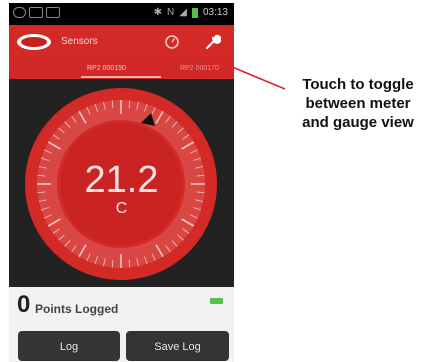 This screenshot has height=362, width=436. I want to click on nfc-icon: N, so click(171, 12).